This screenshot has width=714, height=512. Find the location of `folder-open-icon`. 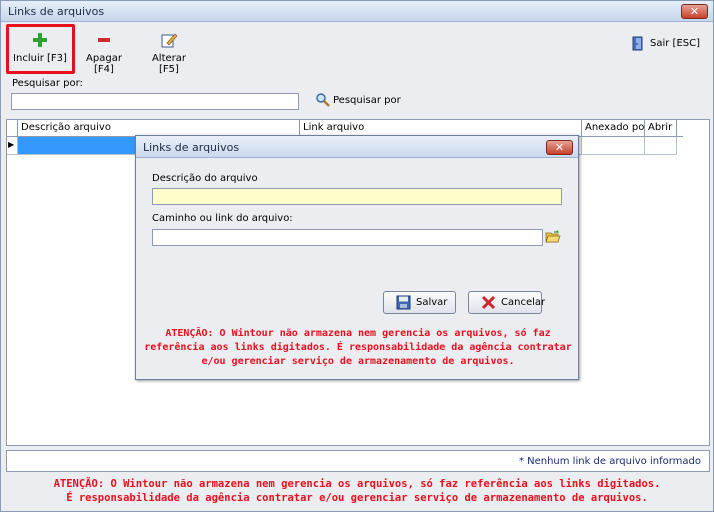

folder-open-icon is located at coordinates (553, 237).